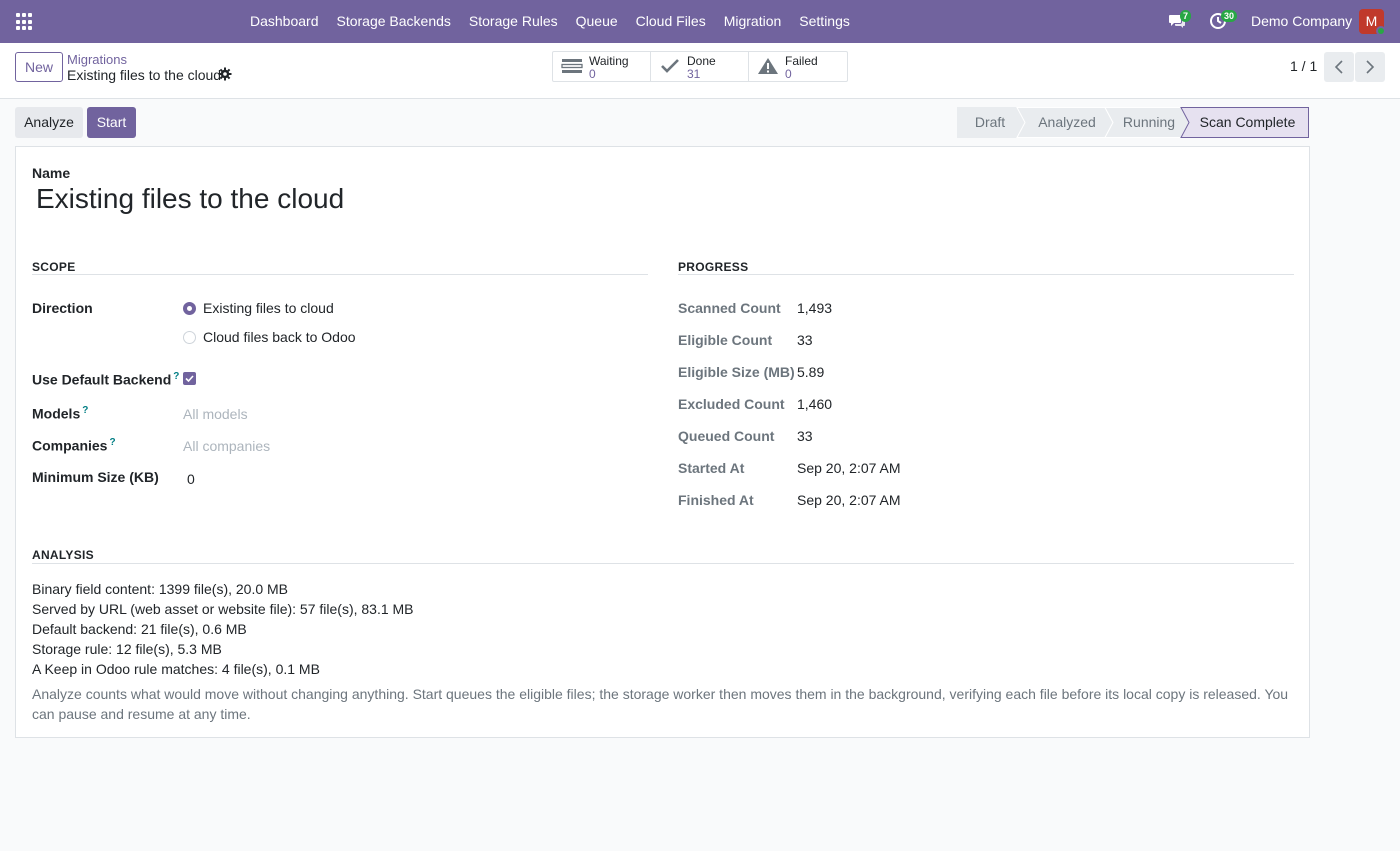  Describe the element at coordinates (711, 468) in the screenshot. I see `started-at-label: Started At` at that location.